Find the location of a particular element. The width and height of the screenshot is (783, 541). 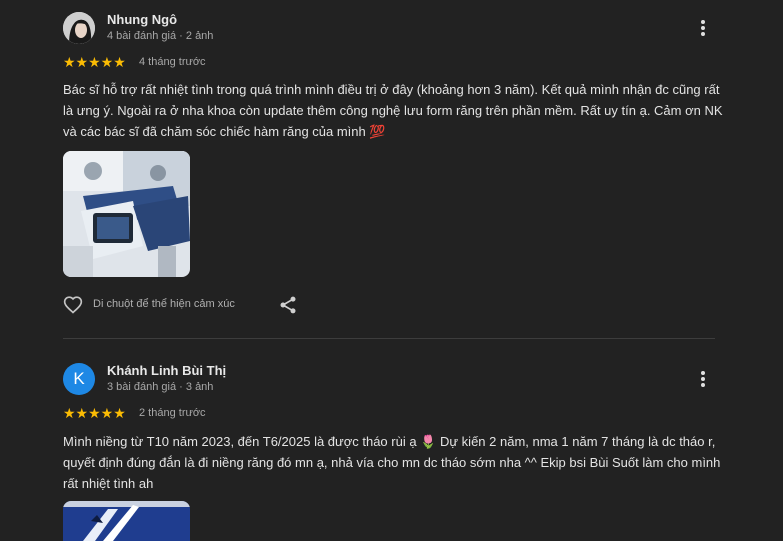

review-divider is located at coordinates (389, 338).